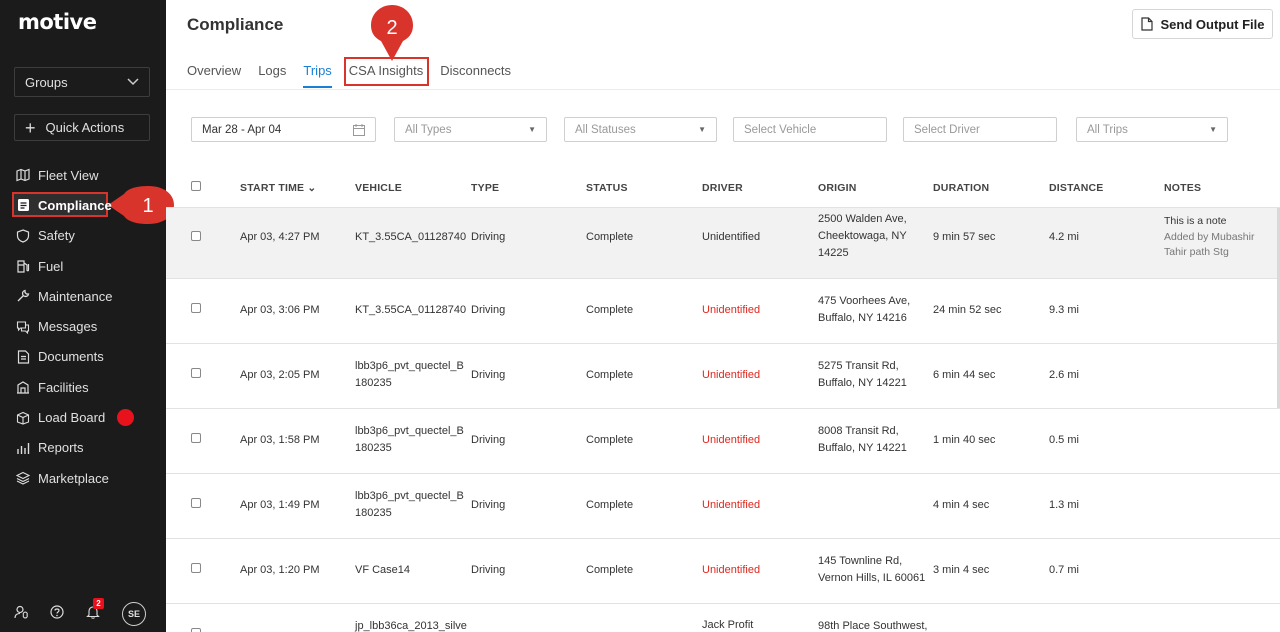  What do you see at coordinates (214, 74) in the screenshot?
I see `tab-overview: Overview` at bounding box center [214, 74].